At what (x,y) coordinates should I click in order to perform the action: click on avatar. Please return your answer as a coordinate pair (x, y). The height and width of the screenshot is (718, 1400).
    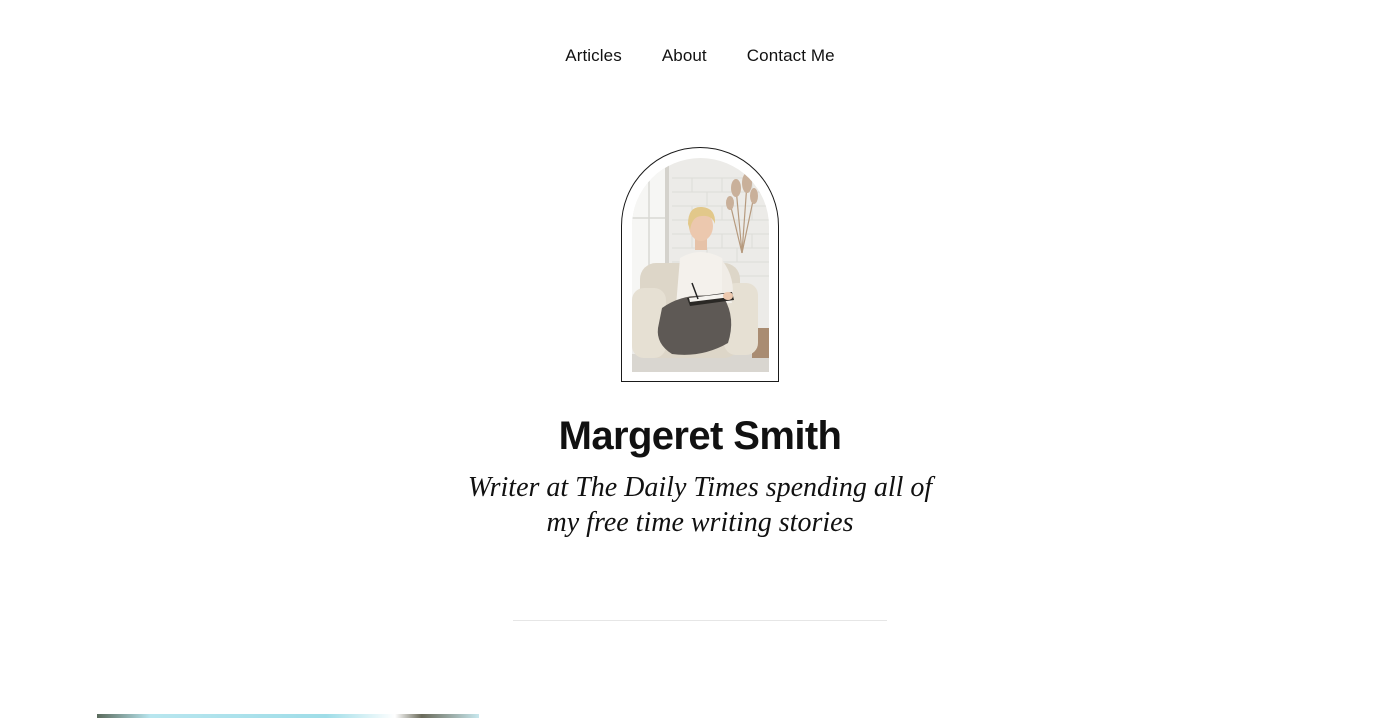
    Looking at the image, I should click on (700, 265).